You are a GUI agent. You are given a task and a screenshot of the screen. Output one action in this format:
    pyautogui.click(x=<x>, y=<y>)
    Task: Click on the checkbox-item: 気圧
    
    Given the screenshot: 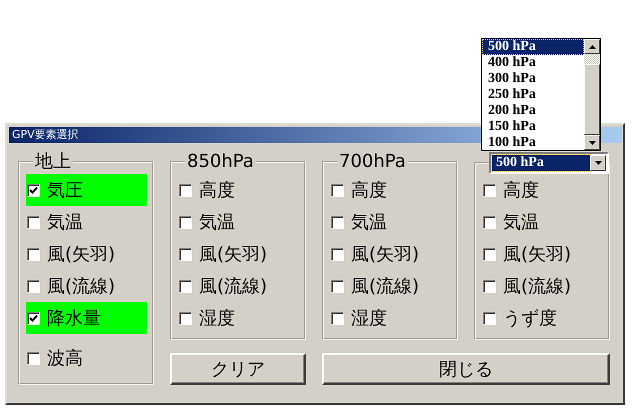 What is the action you would take?
    pyautogui.click(x=86, y=190)
    